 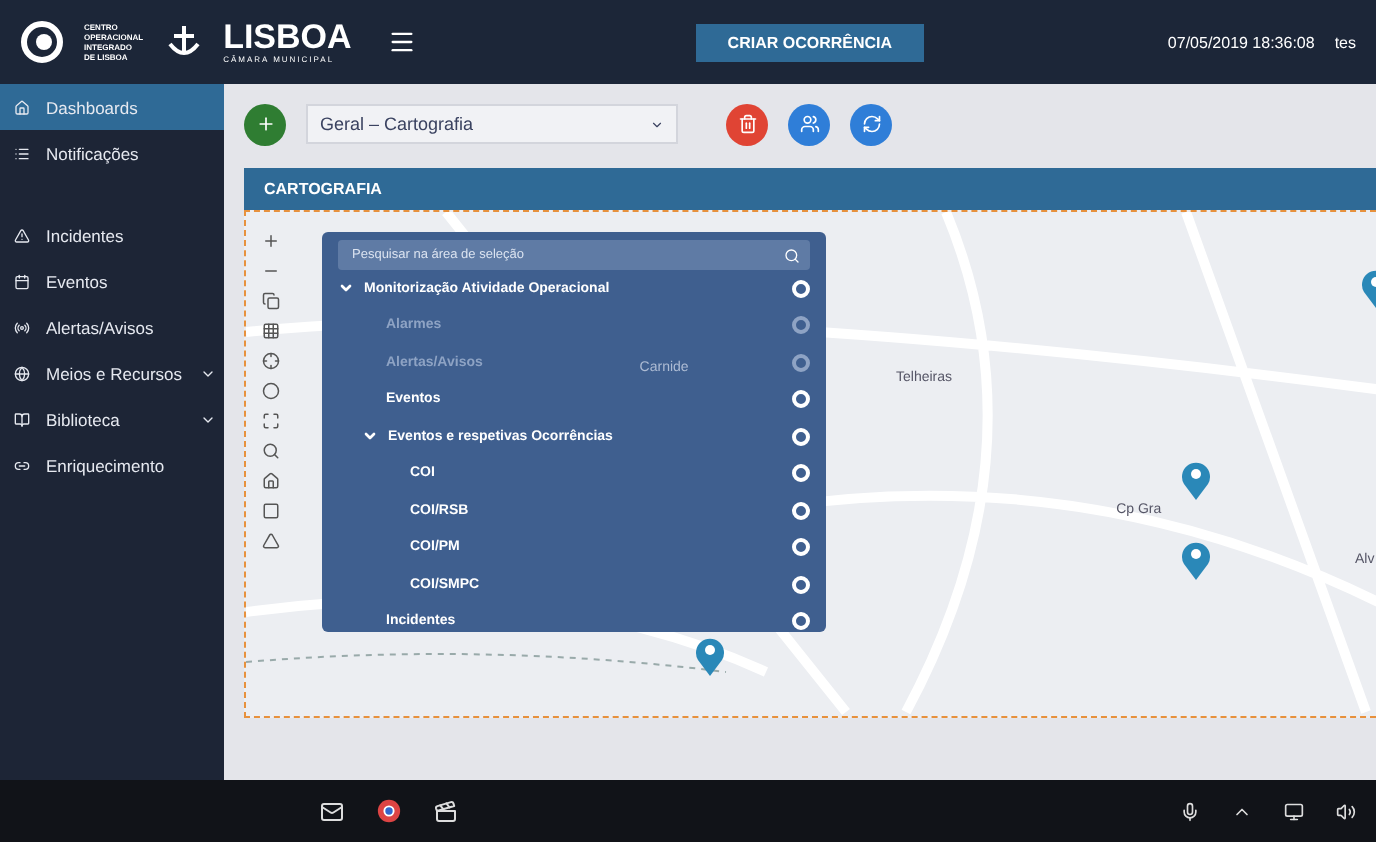 I want to click on sidebar-item: Biblioteca, so click(x=112, y=419).